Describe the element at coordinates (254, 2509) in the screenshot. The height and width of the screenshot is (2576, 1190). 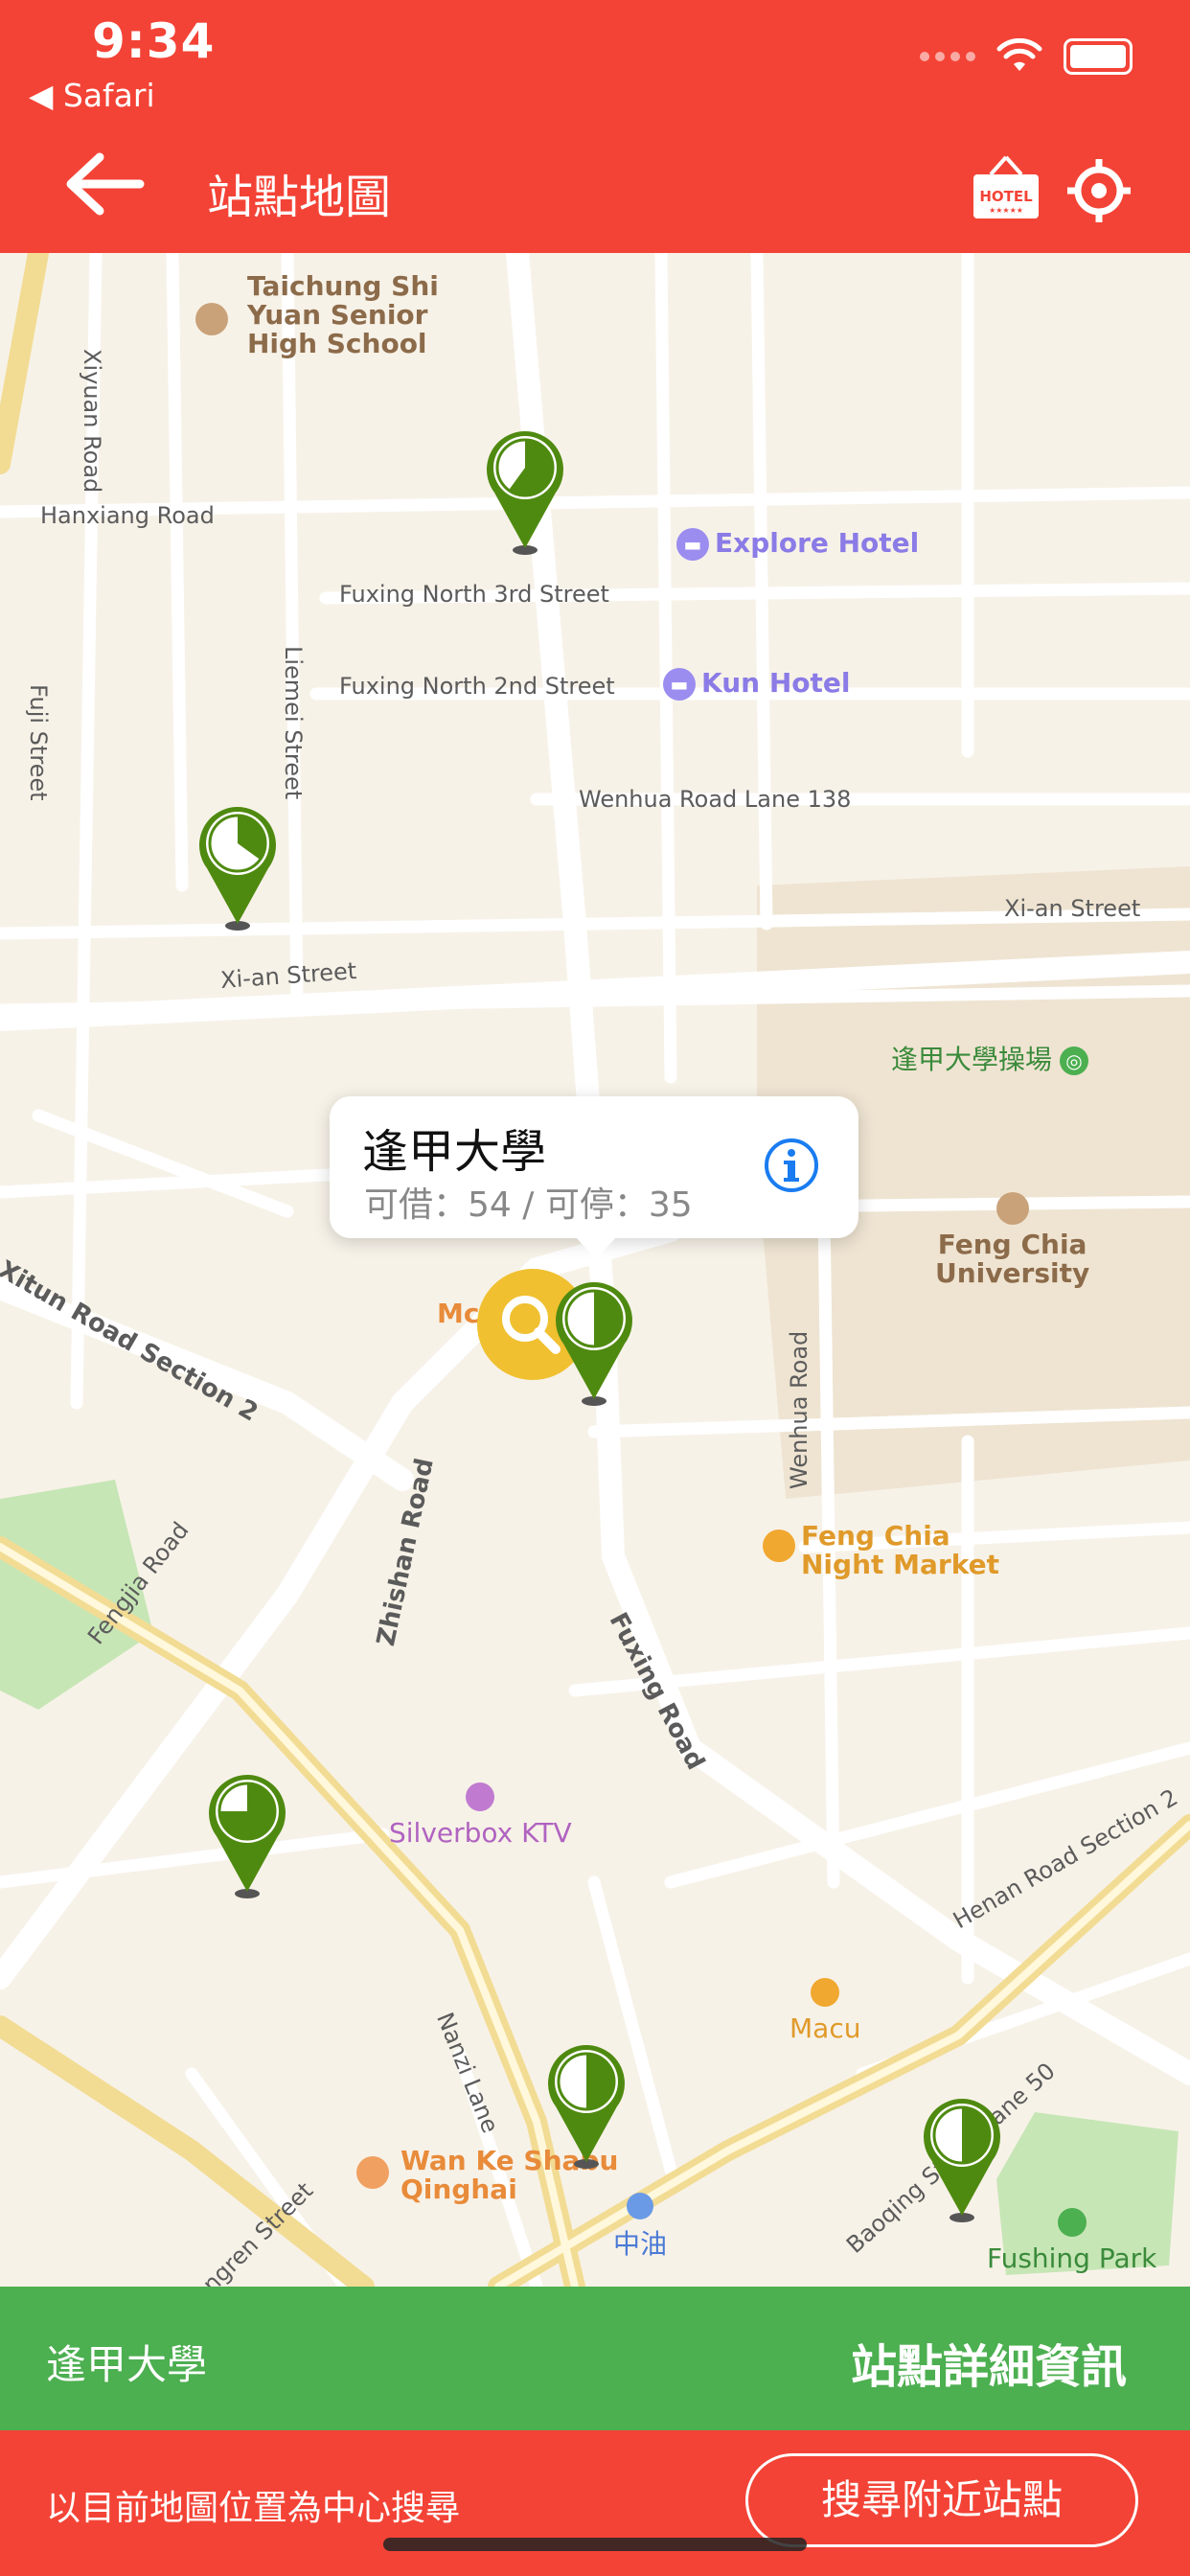
I see `search-hint-text: 以目前地圖位置為中心搜尋` at that location.